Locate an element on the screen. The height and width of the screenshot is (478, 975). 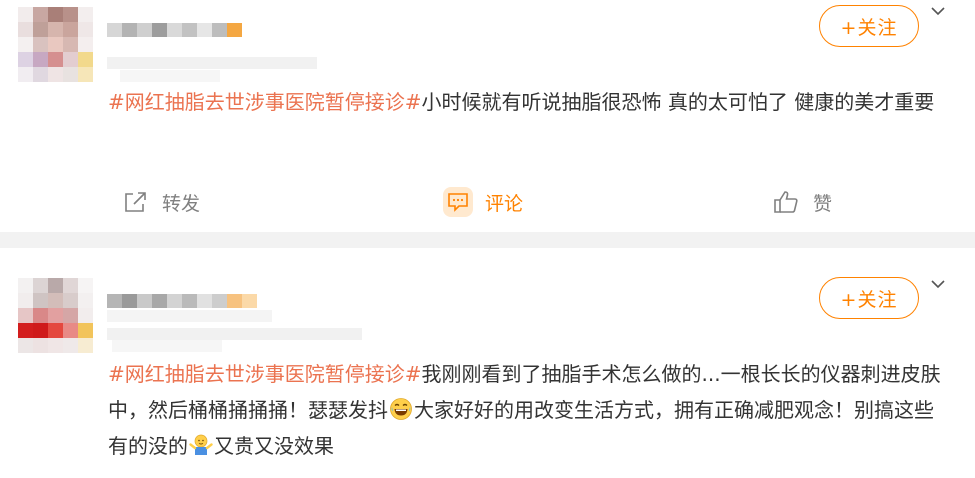
forward-button: 转发 is located at coordinates (162, 202).